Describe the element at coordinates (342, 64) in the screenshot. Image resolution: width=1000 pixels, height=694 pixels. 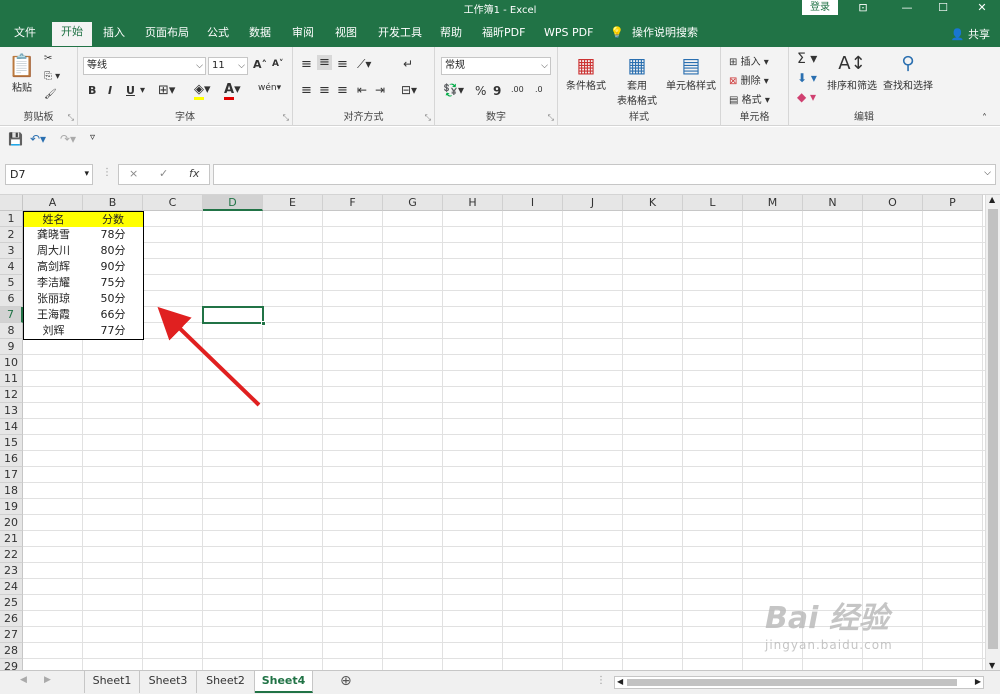
I see `align-bottom-icon: ≡` at that location.